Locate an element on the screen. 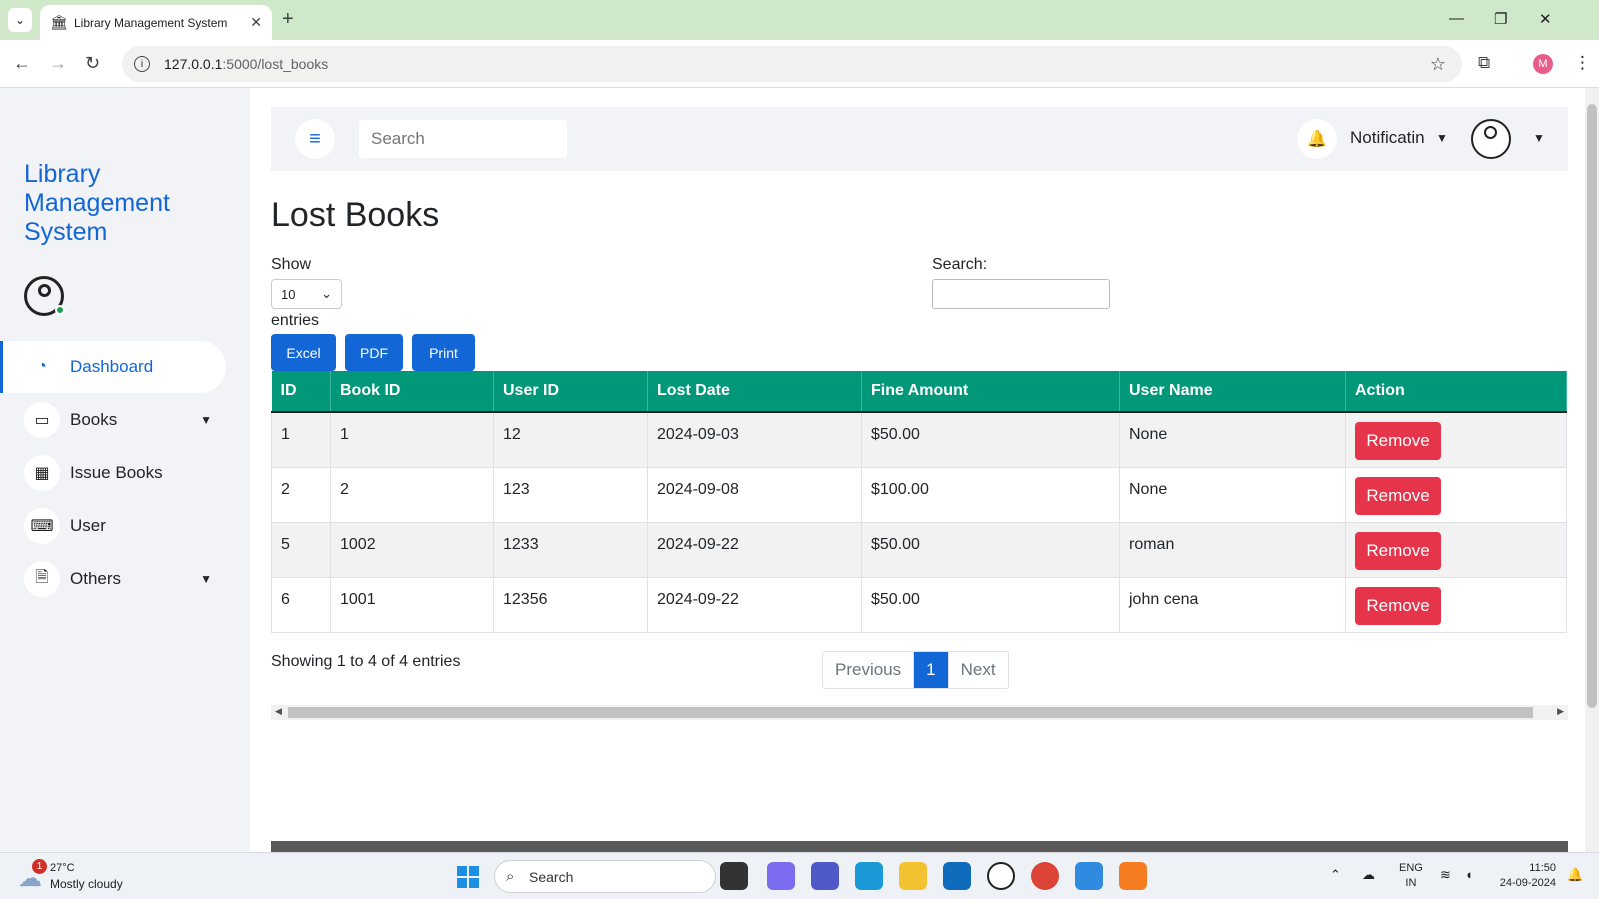 This screenshot has height=899, width=1599. cell-user-id: 1233 is located at coordinates (570, 550).